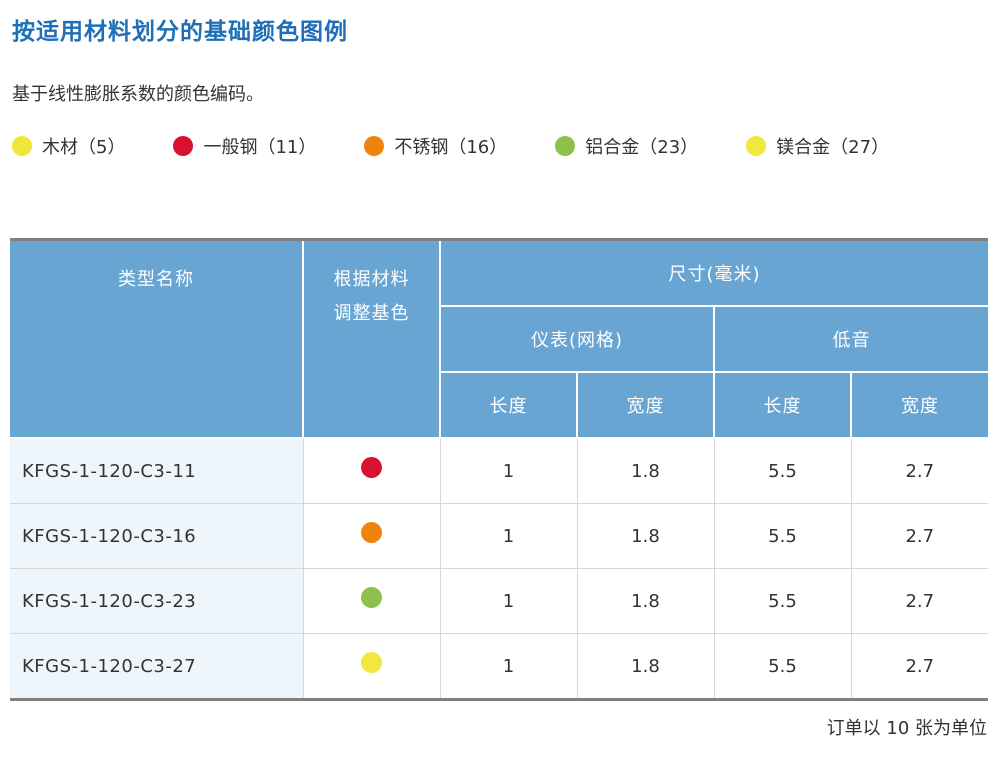  I want to click on legend-label: 木材（5）, so click(84, 147).